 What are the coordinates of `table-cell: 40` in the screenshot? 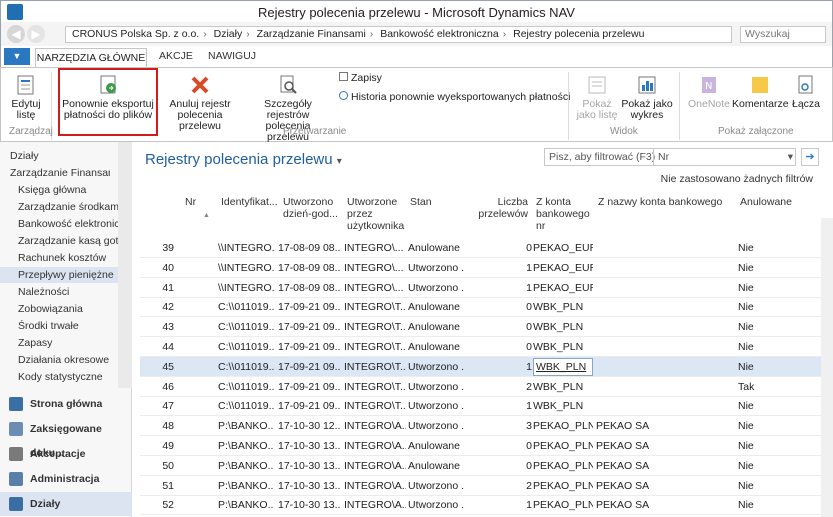 It's located at (157, 268).